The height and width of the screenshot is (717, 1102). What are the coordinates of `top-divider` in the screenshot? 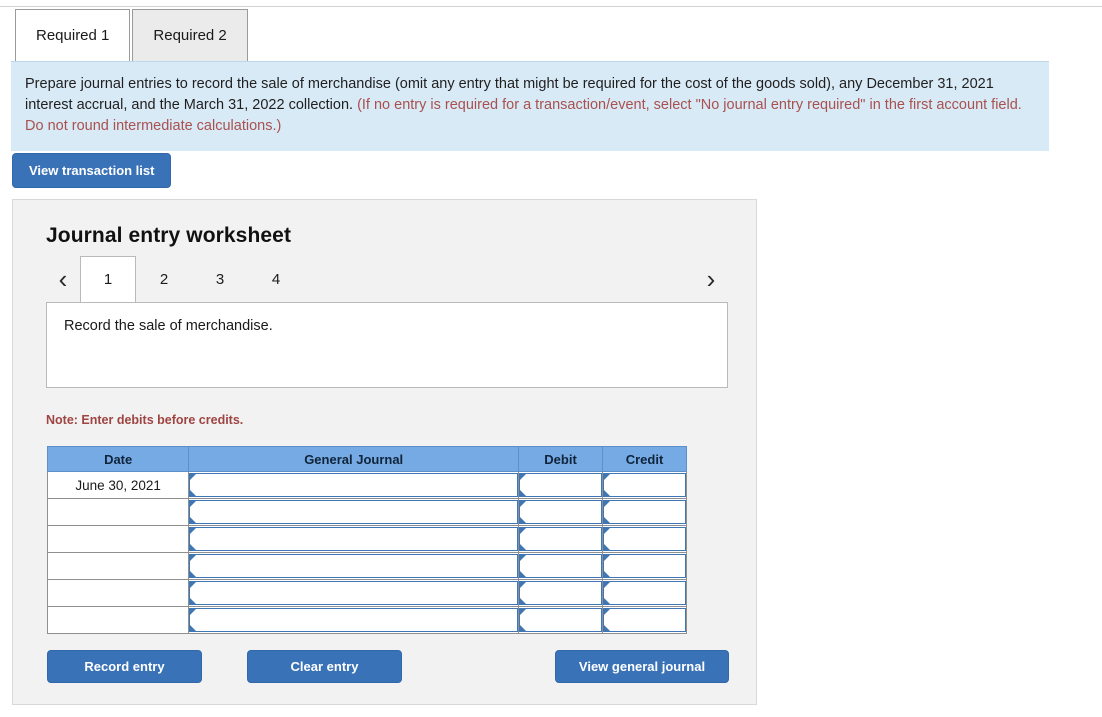 It's located at (551, 6).